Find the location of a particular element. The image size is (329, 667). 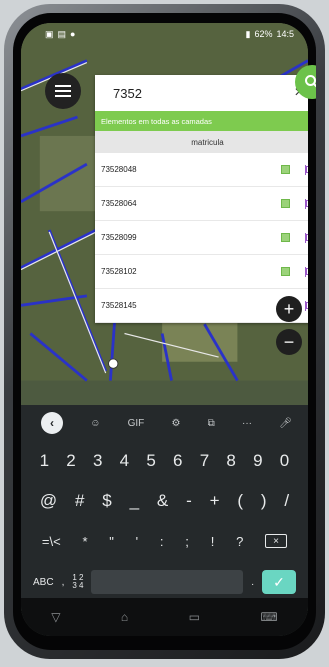

more-icon: ··· is located at coordinates (247, 423).